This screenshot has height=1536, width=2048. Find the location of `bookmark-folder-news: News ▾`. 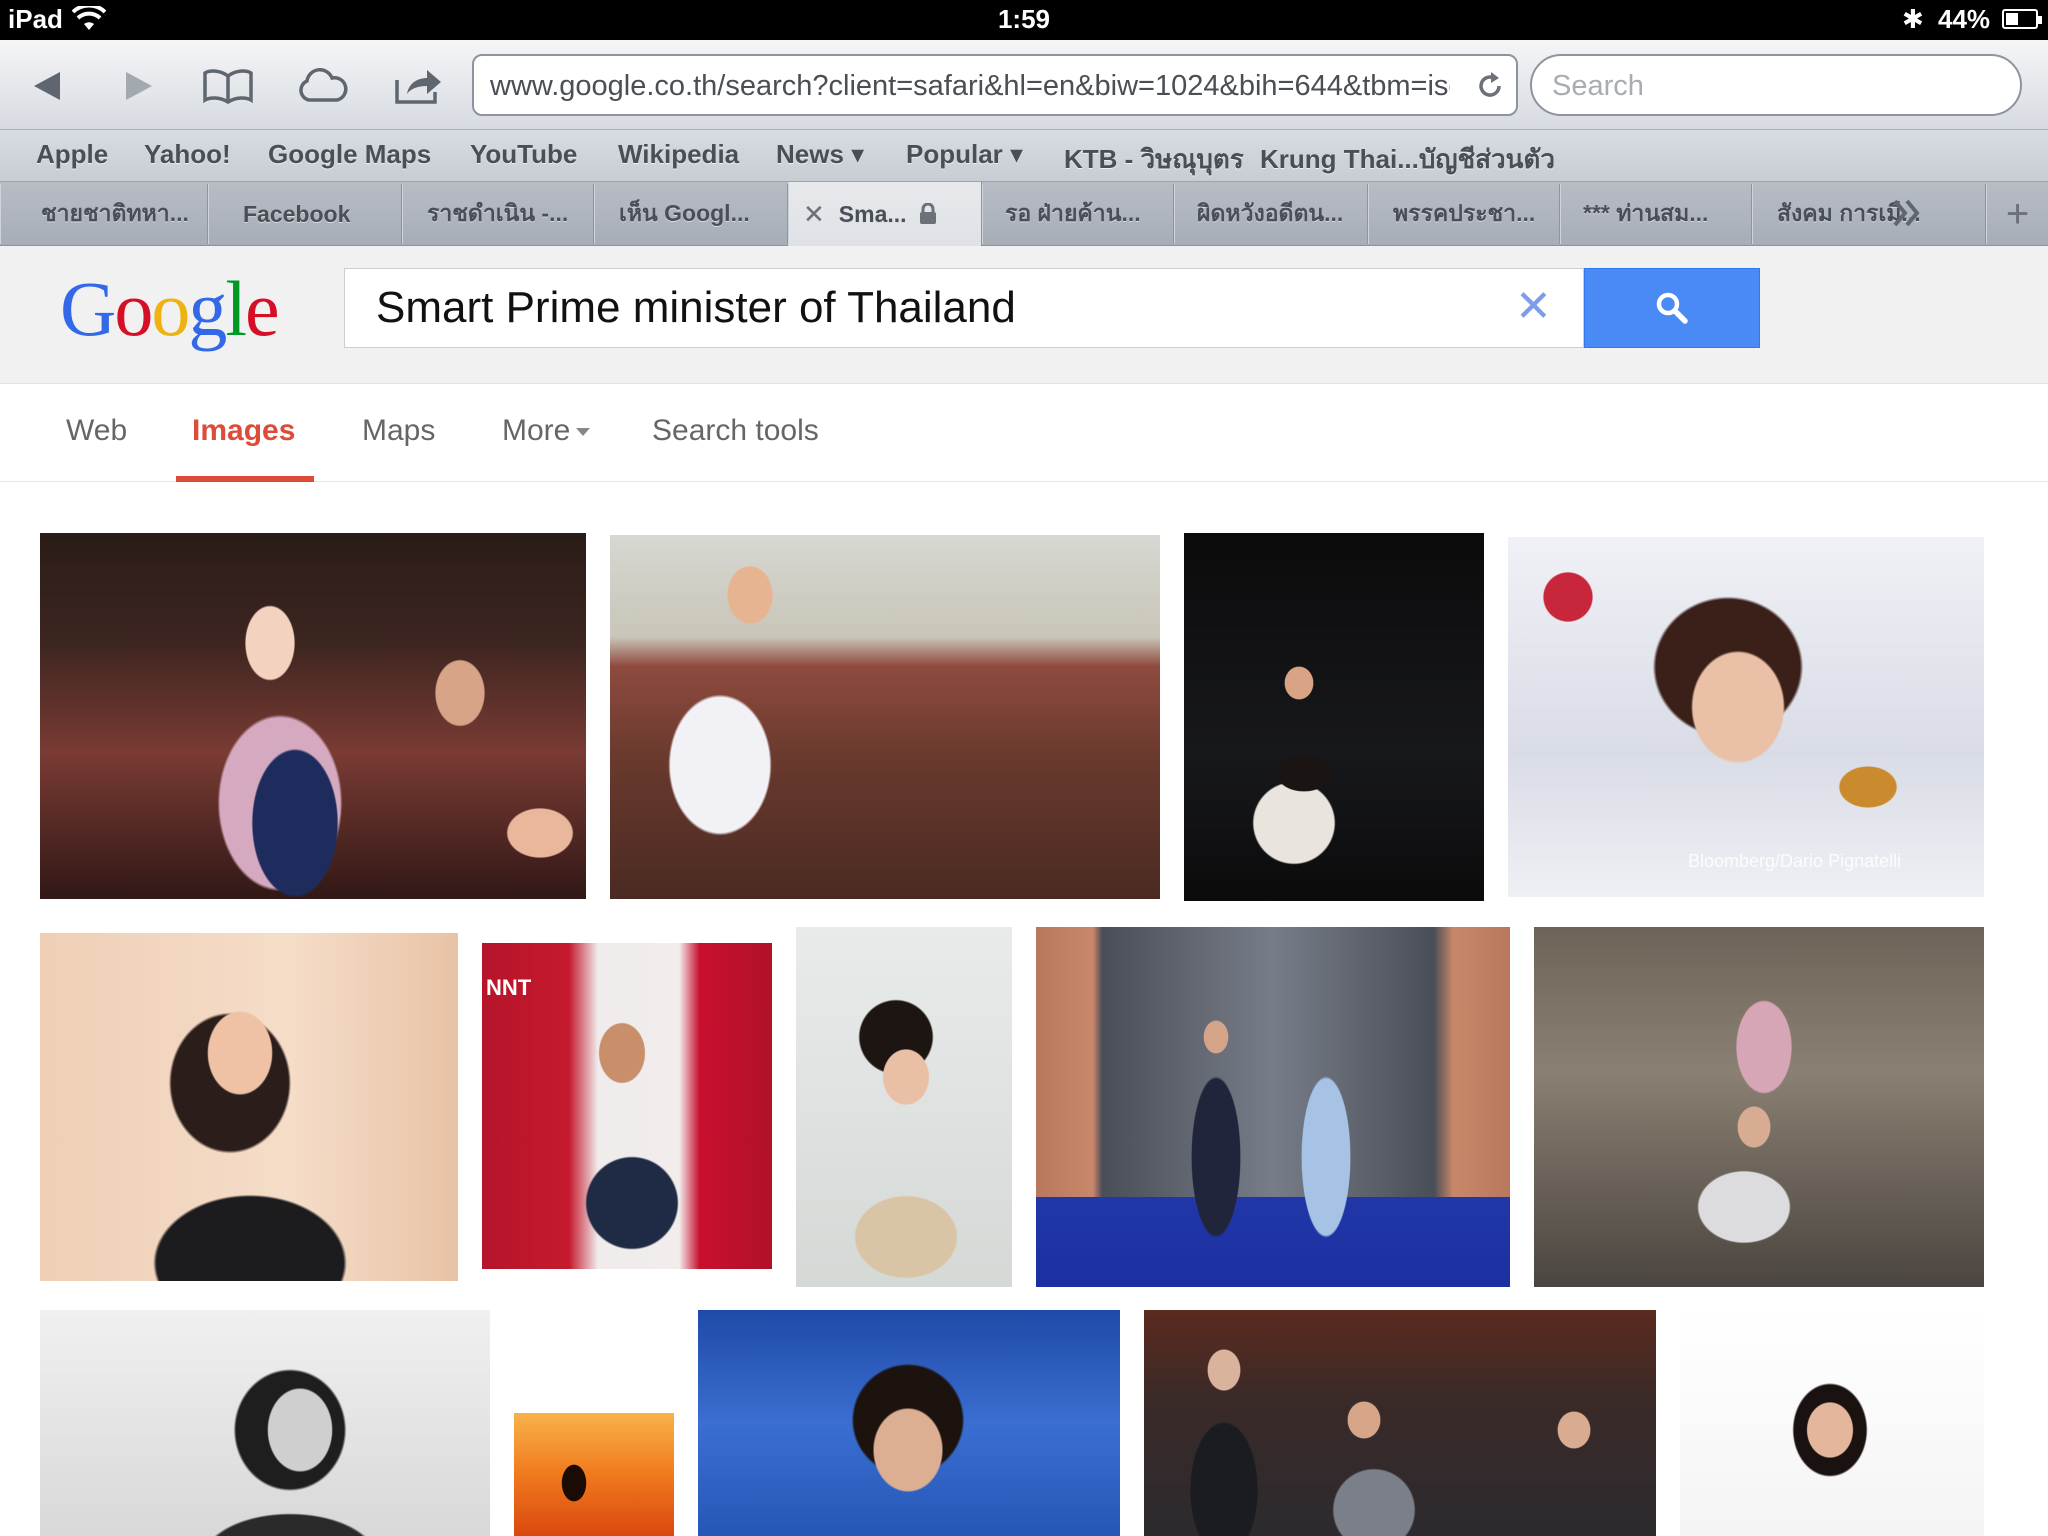

bookmark-folder-news: News ▾ is located at coordinates (820, 154).